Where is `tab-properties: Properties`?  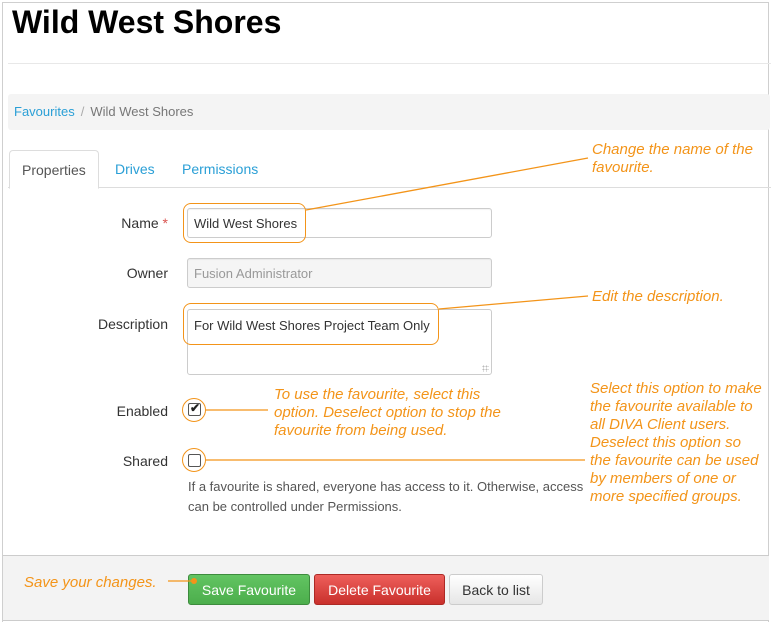
tab-properties: Properties is located at coordinates (54, 169).